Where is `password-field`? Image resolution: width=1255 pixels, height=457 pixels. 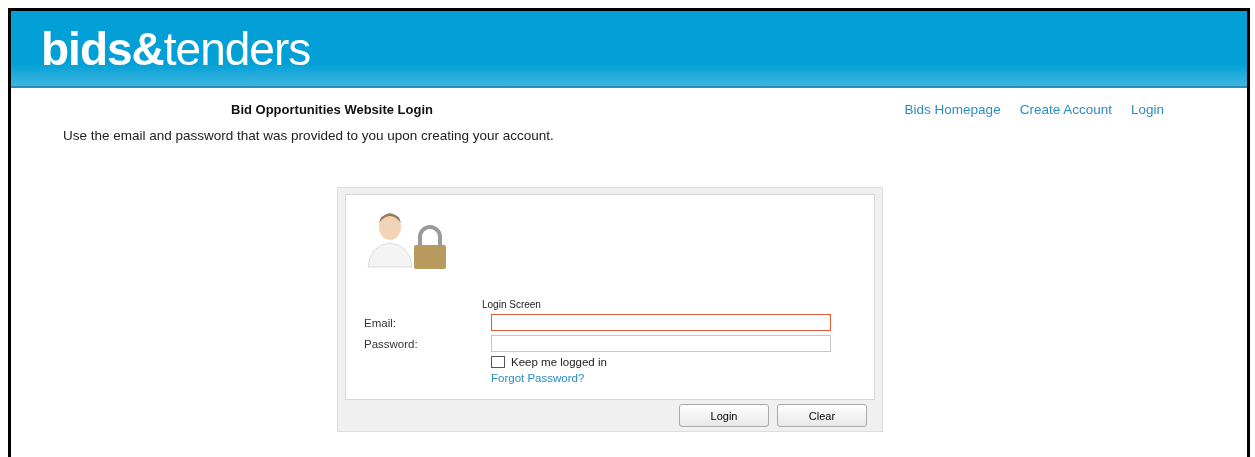 password-field is located at coordinates (661, 343).